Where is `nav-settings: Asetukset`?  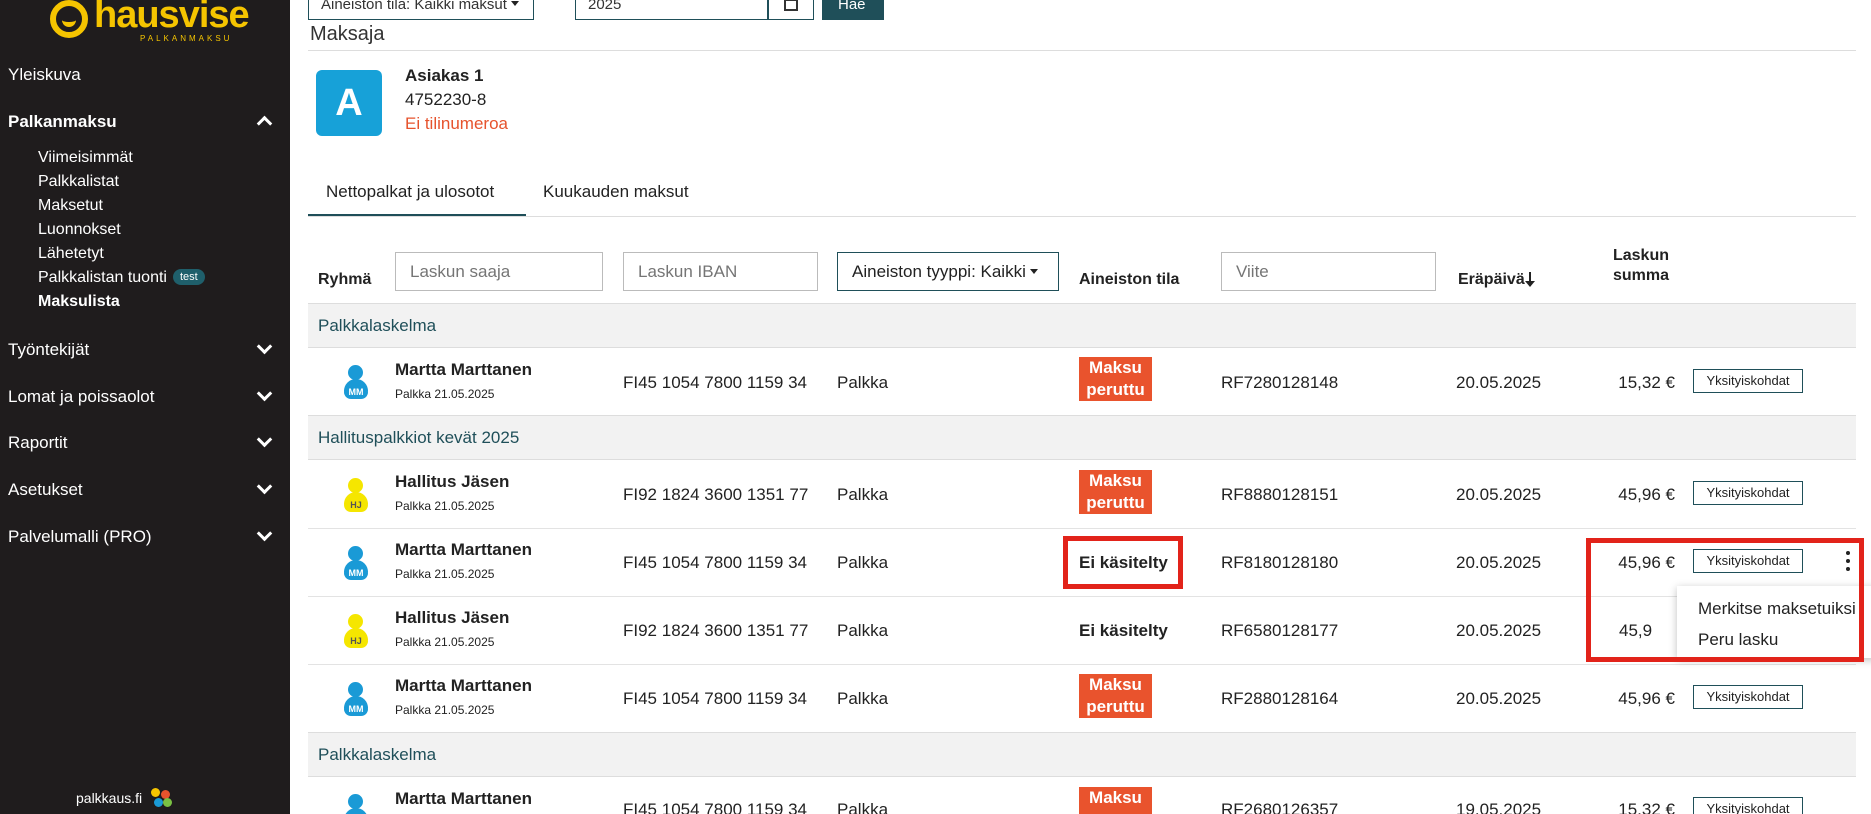
nav-settings: Asetukset is located at coordinates (45, 490).